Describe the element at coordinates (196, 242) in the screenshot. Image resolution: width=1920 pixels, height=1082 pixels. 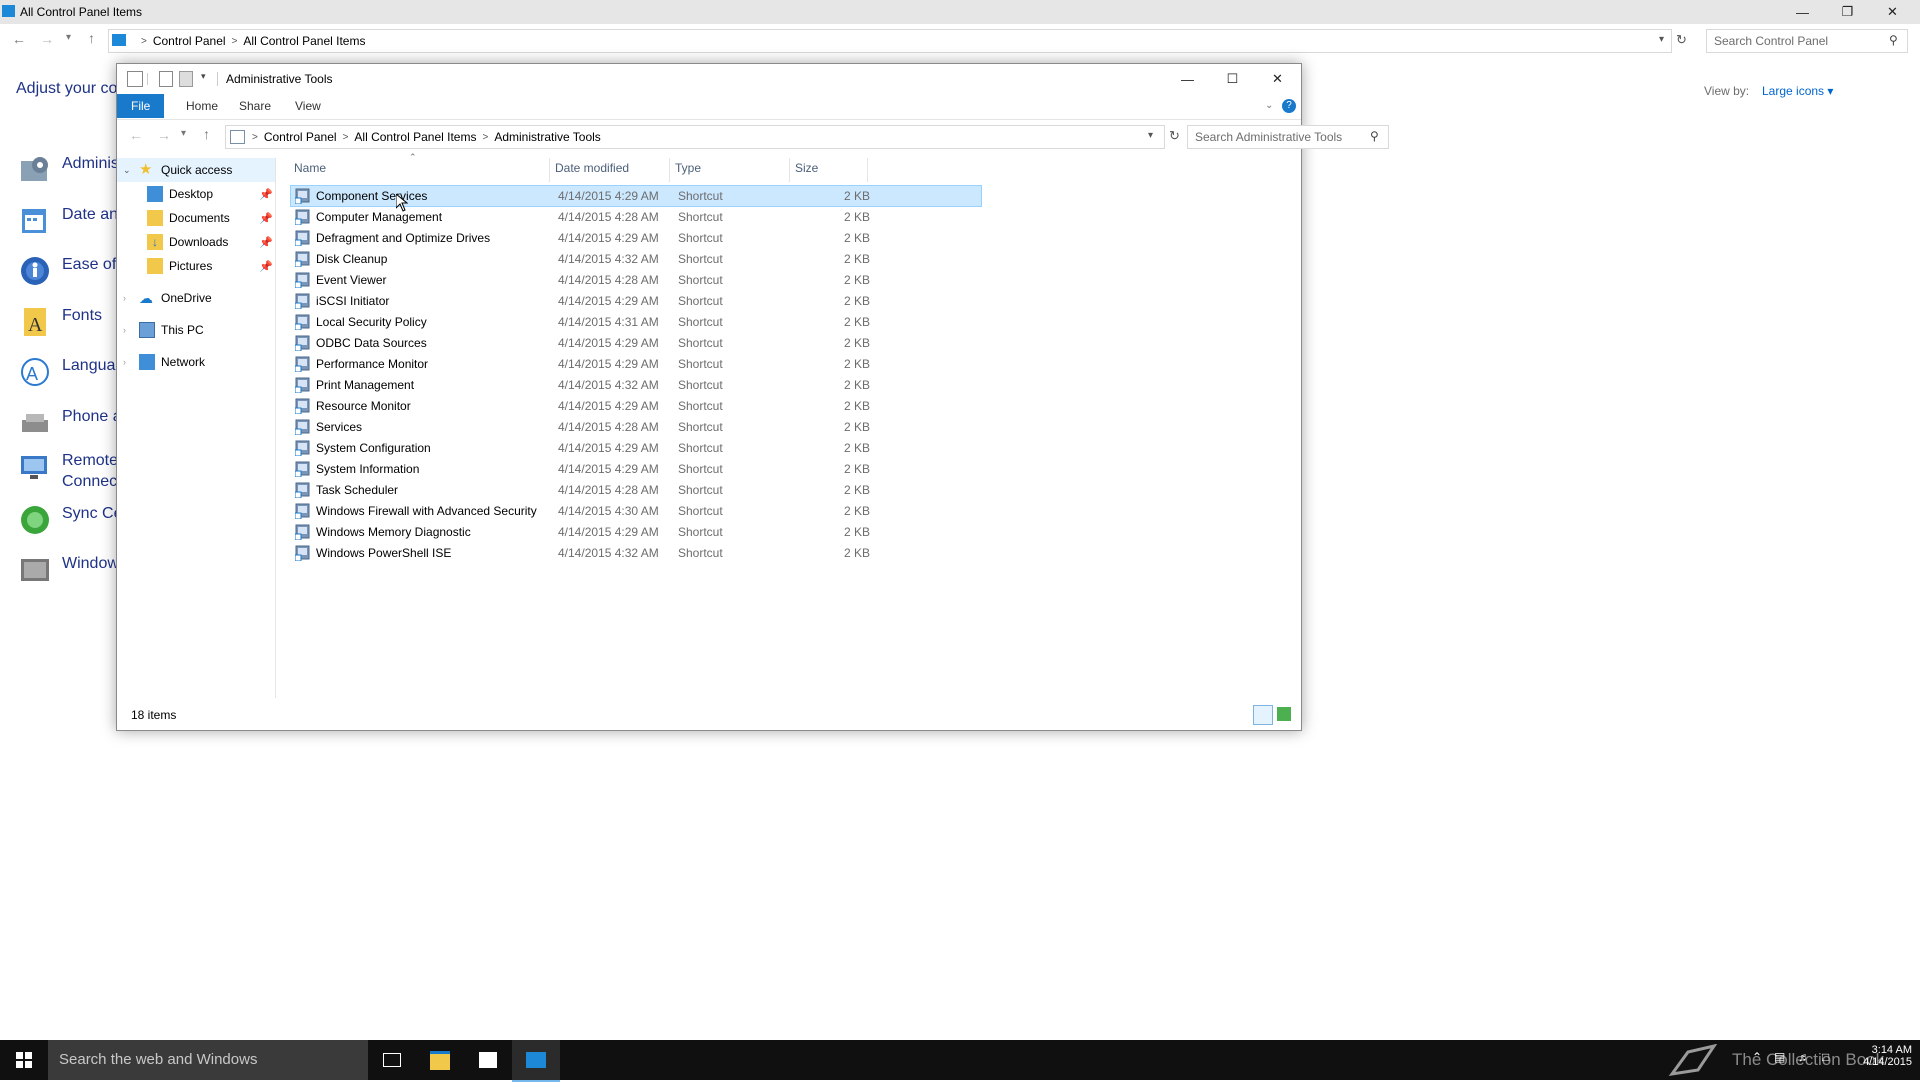
I see `nav-downloads: ↓ Downloads 📌` at that location.